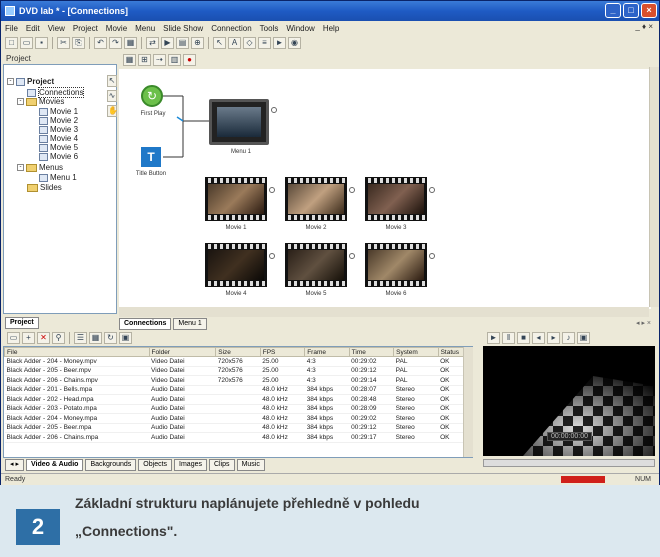 The image size is (660, 557). What do you see at coordinates (11, 43) in the screenshot?
I see `new-icon: □` at bounding box center [11, 43].